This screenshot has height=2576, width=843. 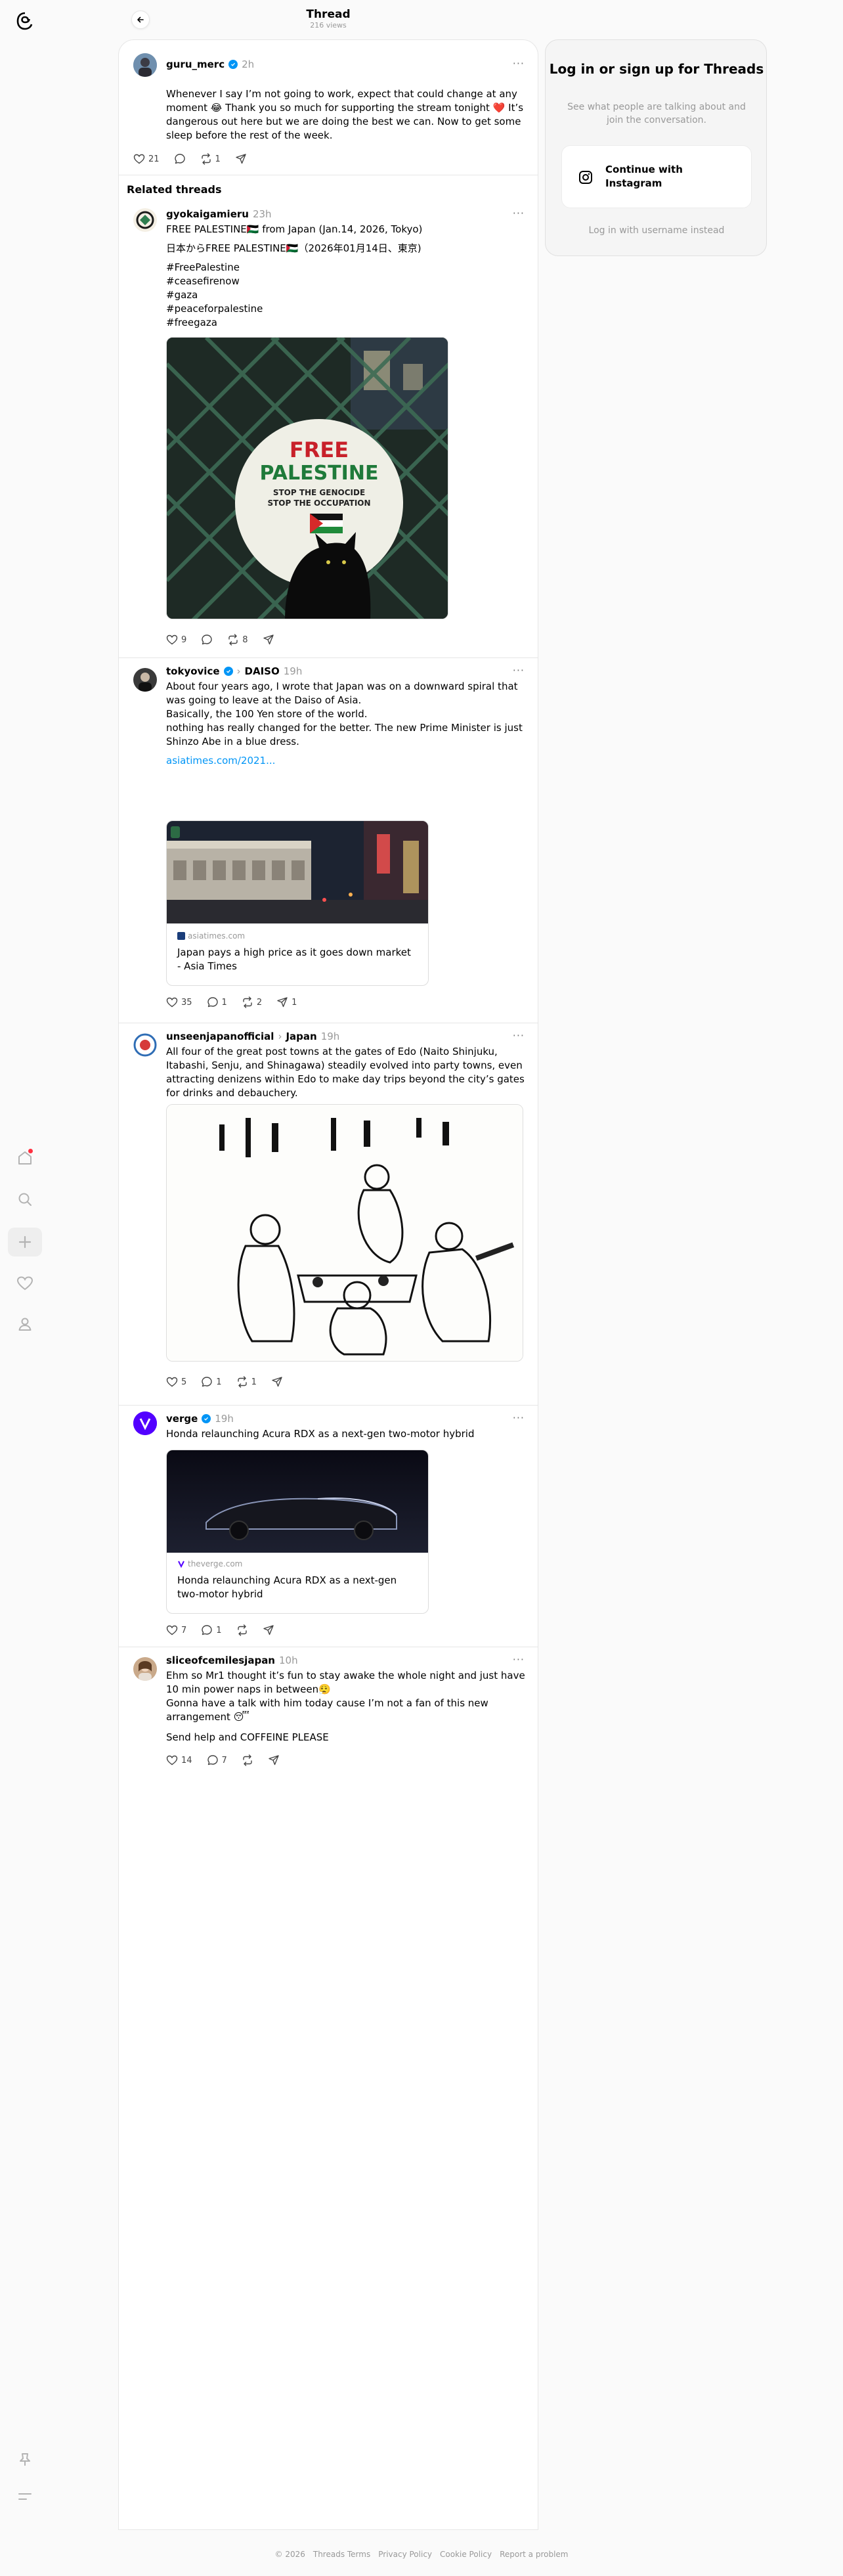 I want to click on repost-button: 2, so click(x=252, y=1002).